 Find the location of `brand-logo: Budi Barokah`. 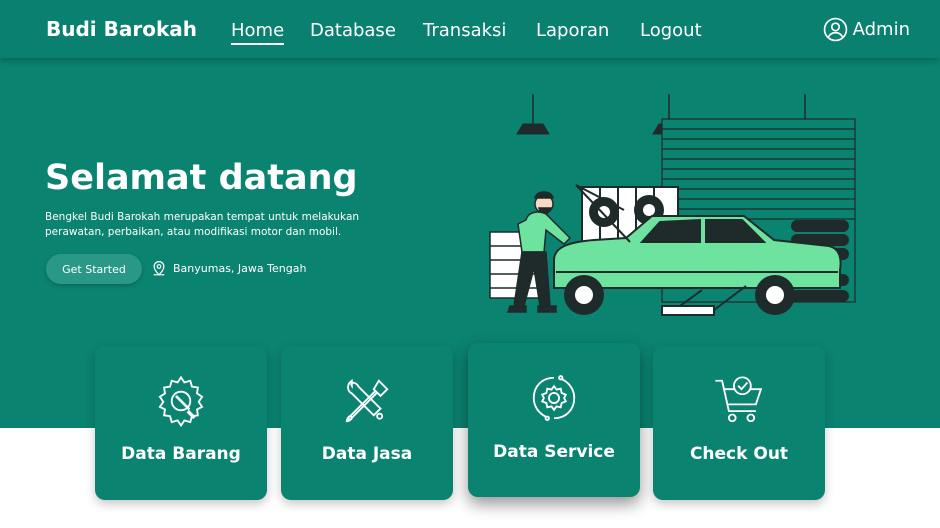

brand-logo: Budi Barokah is located at coordinates (121, 29).